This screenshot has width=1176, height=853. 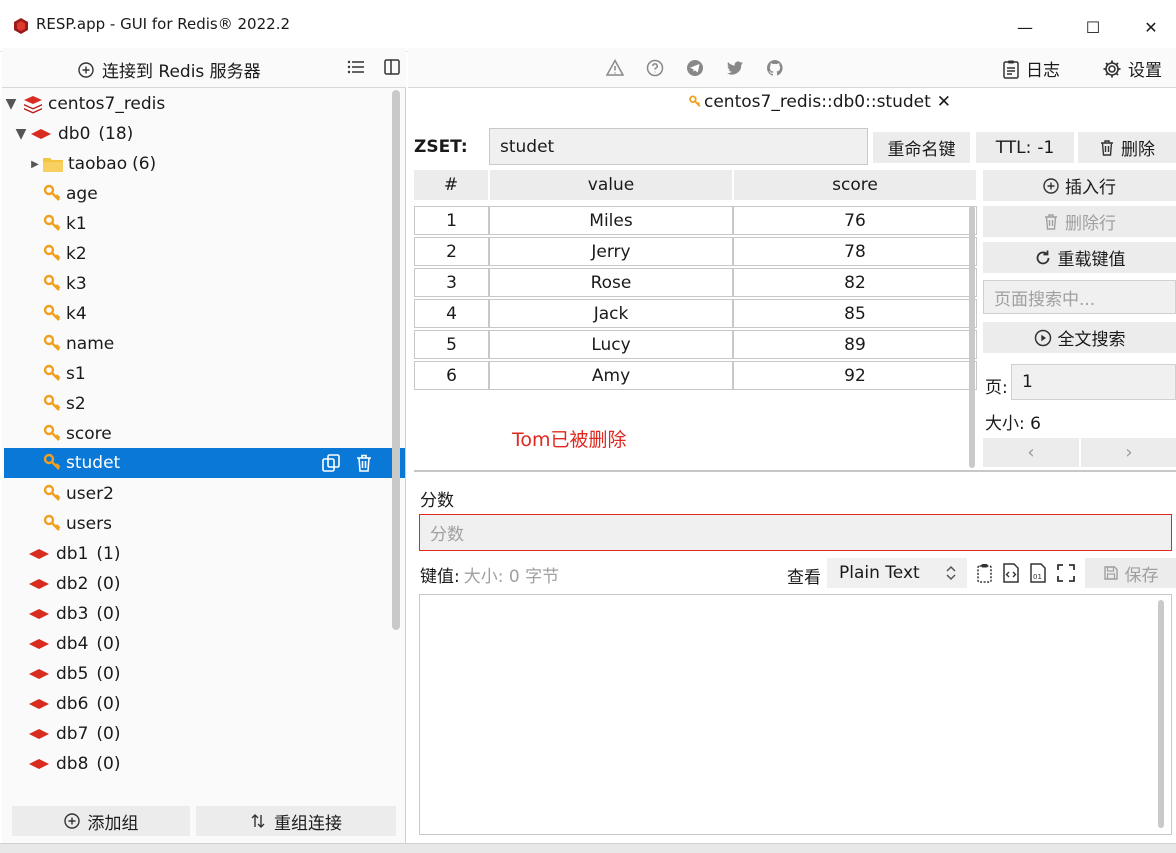 What do you see at coordinates (855, 185) in the screenshot?
I see `column-header-score: score` at bounding box center [855, 185].